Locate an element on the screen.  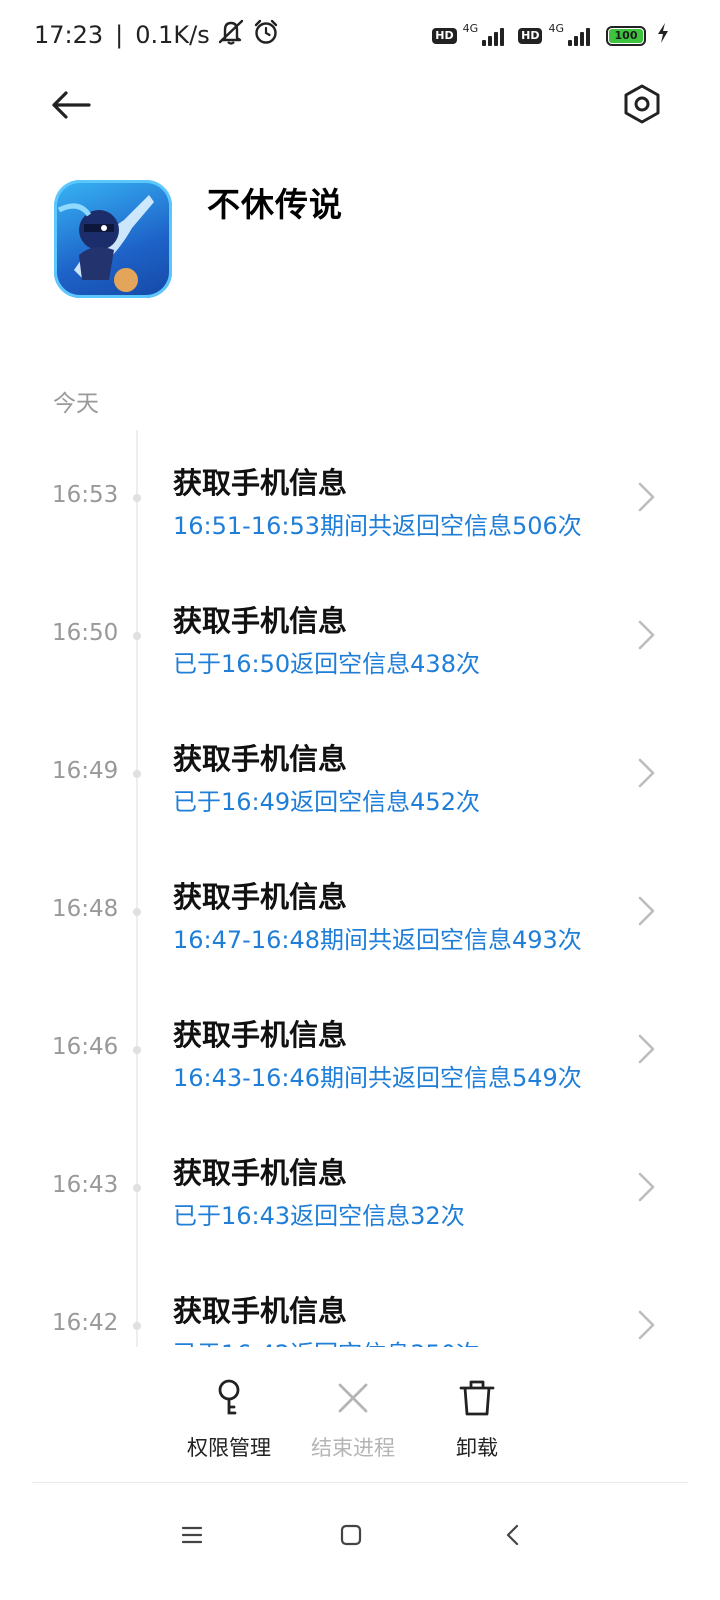
record-desc: 已于16:42返回空信息350次 is located at coordinates (326, 1340).